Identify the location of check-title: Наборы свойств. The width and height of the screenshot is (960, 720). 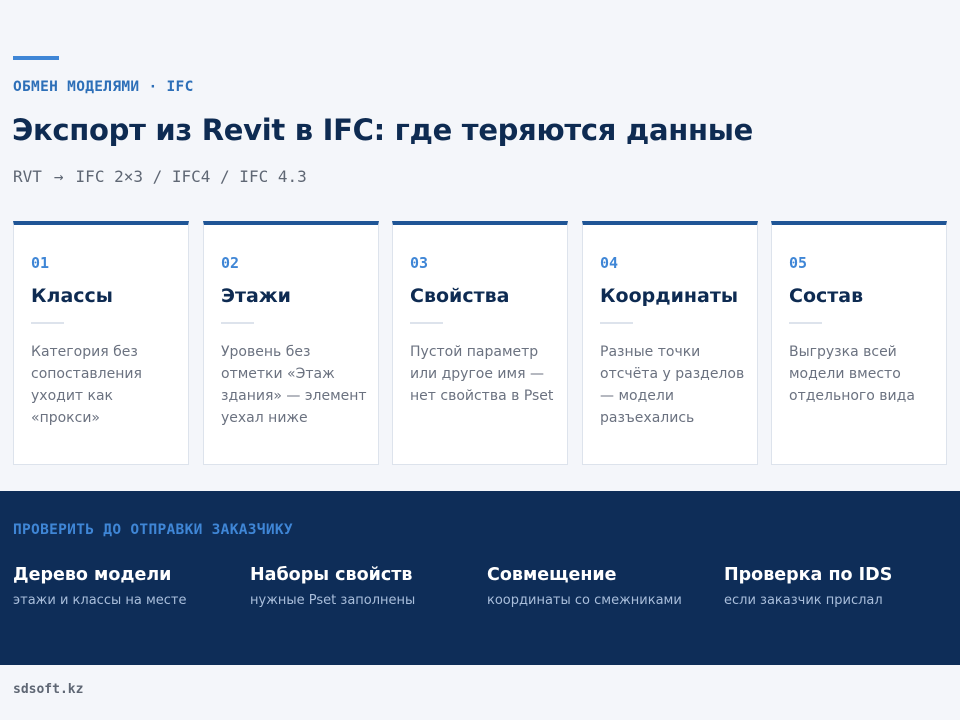
(331, 575).